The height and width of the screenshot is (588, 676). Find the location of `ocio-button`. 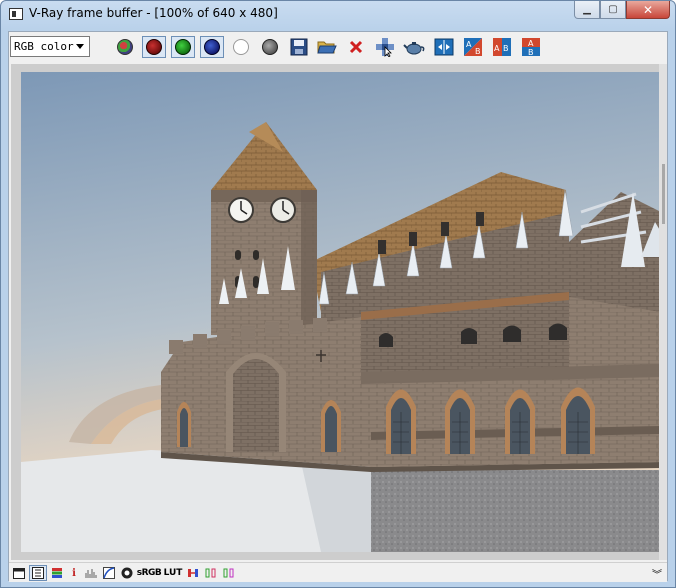

ocio-button is located at coordinates (193, 573).